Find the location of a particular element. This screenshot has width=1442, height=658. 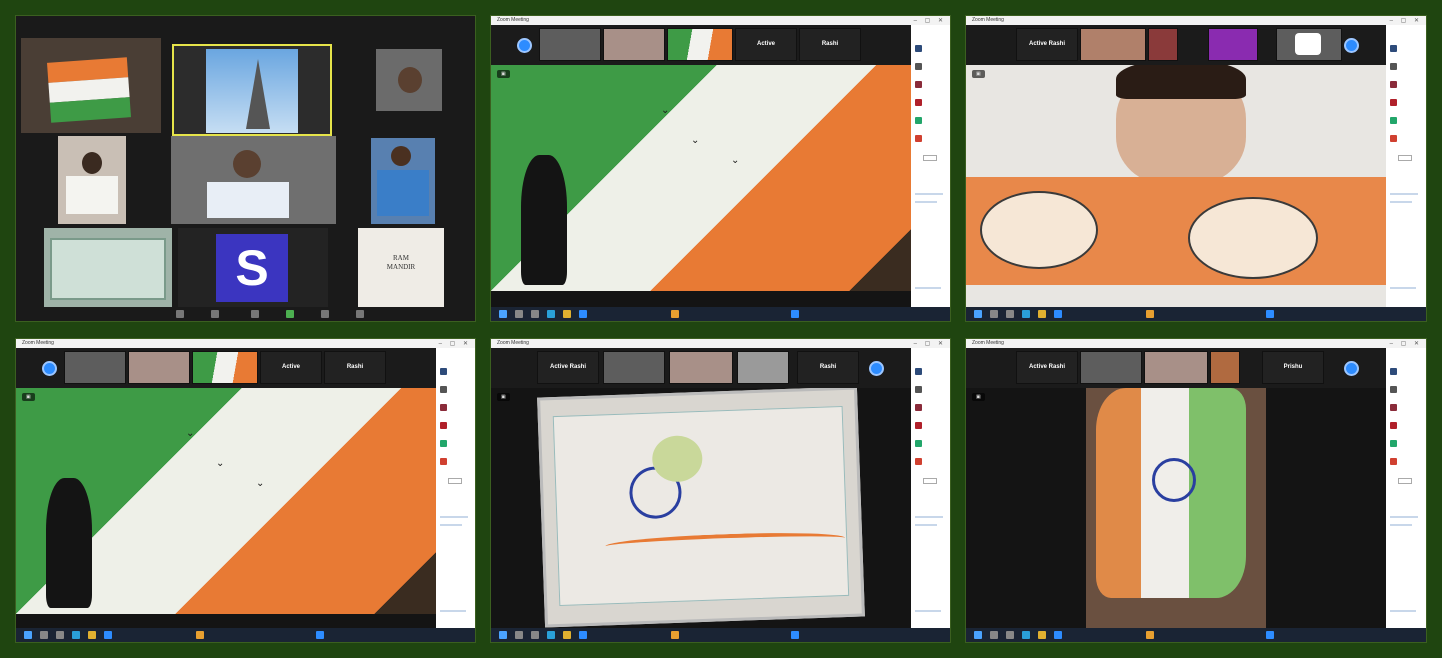

screen-share-icon is located at coordinates (290, 314).